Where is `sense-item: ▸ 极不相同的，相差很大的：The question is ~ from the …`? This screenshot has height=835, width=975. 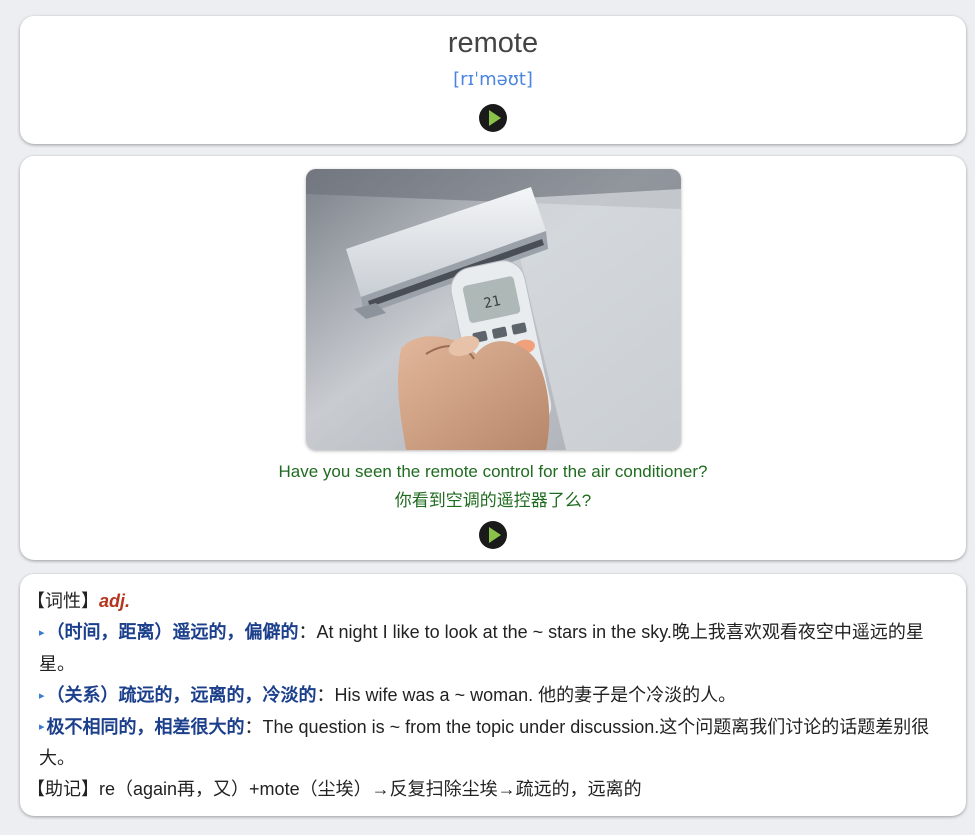
sense-item: ▸ 极不相同的，相差很大的：The question is ~ from the … is located at coordinates (492, 743).